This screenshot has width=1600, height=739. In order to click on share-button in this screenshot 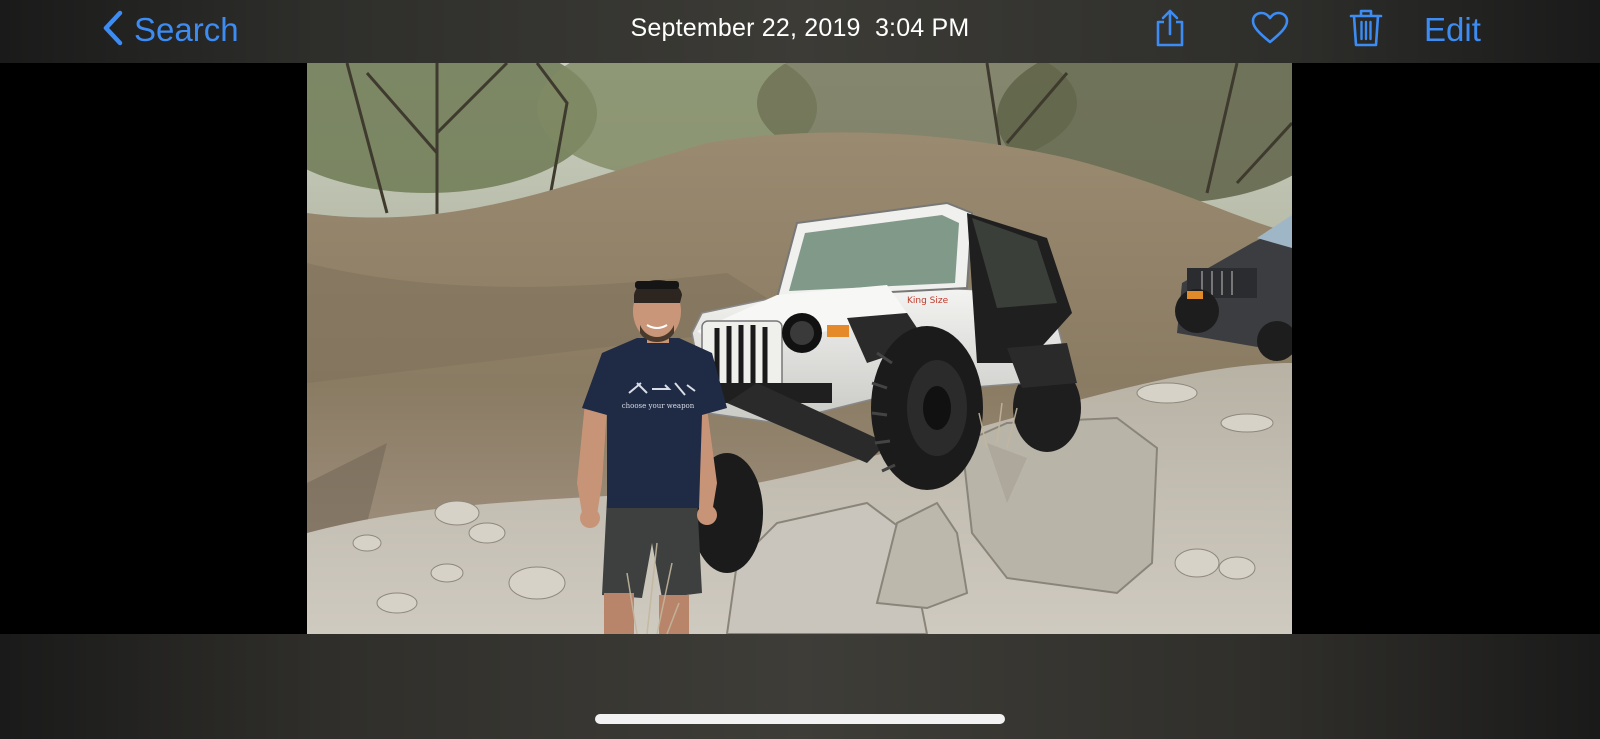, I will do `click(1170, 30)`.